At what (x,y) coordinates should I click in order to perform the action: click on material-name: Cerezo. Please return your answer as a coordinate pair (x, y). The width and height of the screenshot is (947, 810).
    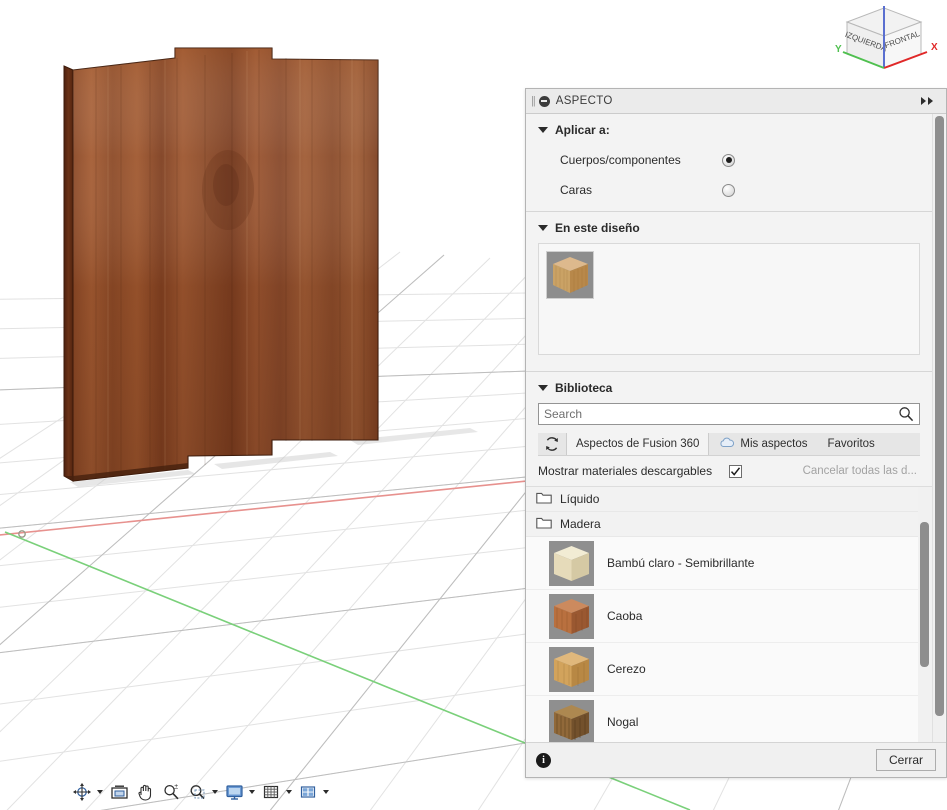
    Looking at the image, I should click on (626, 669).